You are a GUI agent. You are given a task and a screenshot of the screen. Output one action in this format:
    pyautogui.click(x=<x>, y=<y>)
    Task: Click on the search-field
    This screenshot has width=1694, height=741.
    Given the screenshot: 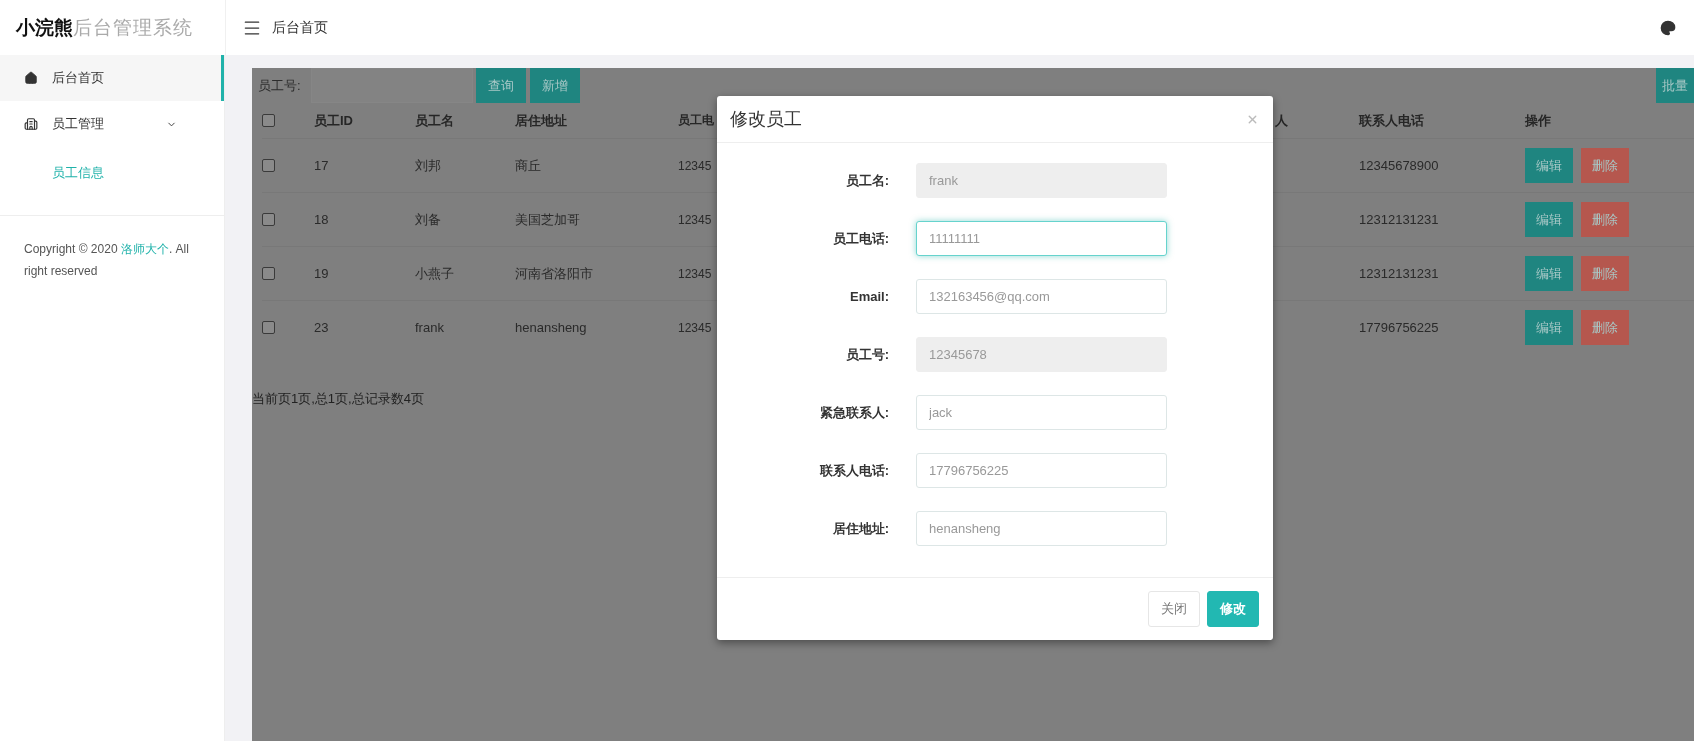 What is the action you would take?
    pyautogui.click(x=391, y=85)
    